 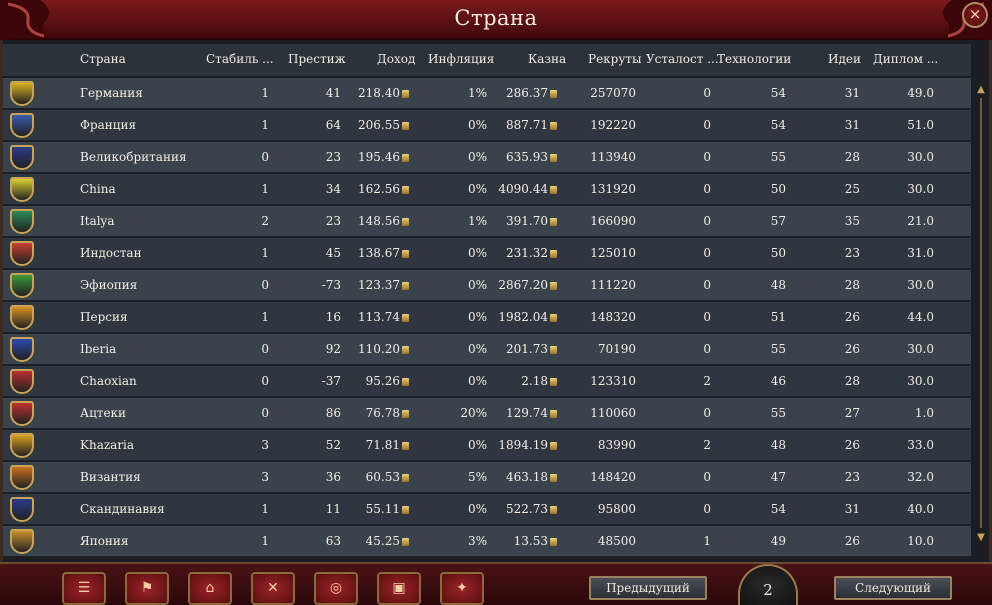 I want to click on scroll-button: ☰, so click(x=84, y=588).